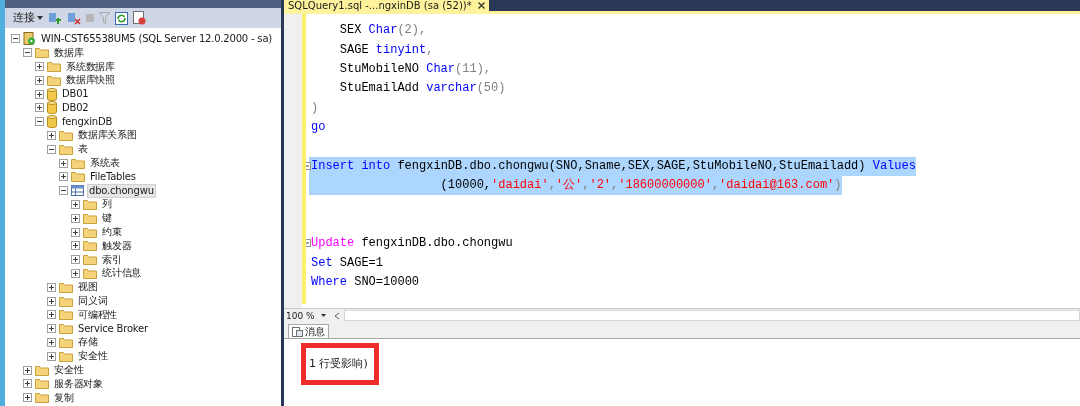 This screenshot has height=406, width=1080. I want to click on filter-icon, so click(104, 18).